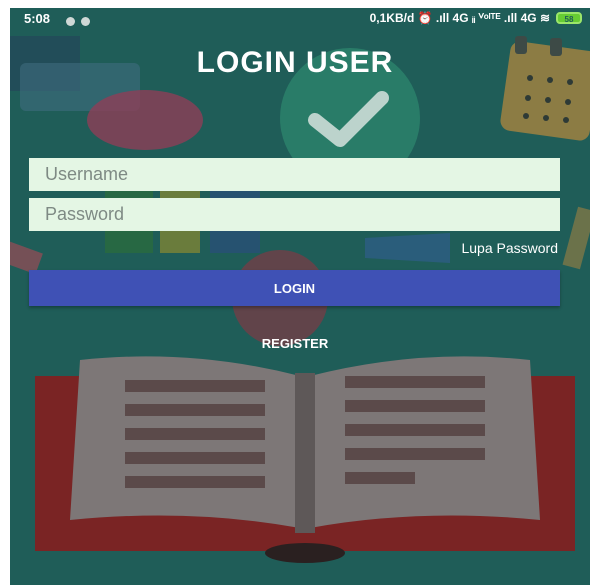  I want to click on notification-dots, so click(81, 21).